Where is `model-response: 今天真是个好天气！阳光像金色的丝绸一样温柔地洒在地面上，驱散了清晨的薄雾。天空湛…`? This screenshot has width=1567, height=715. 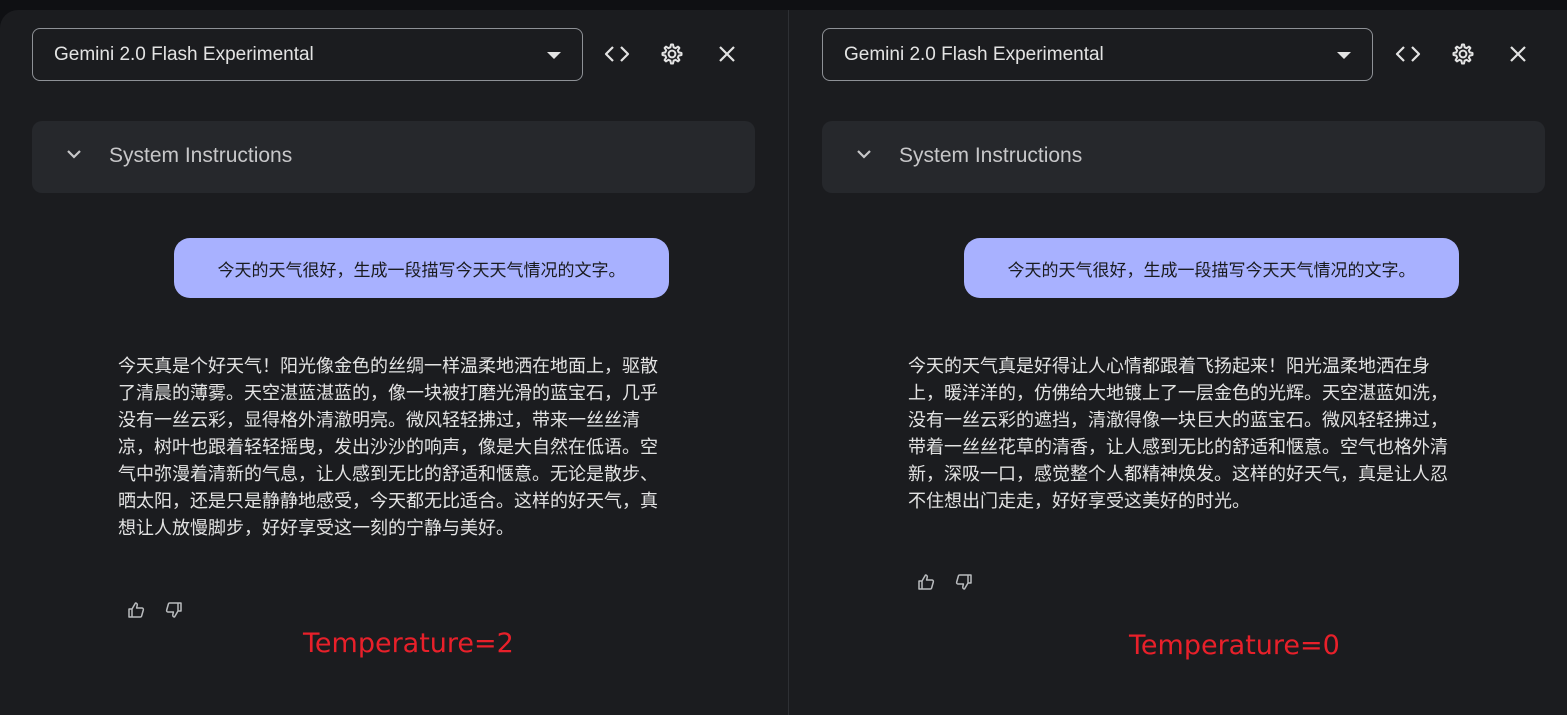
model-response: 今天真是个好天气！阳光像金色的丝绸一样温柔地洒在地面上，驱散了清晨的薄雾。天空湛… is located at coordinates (388, 447).